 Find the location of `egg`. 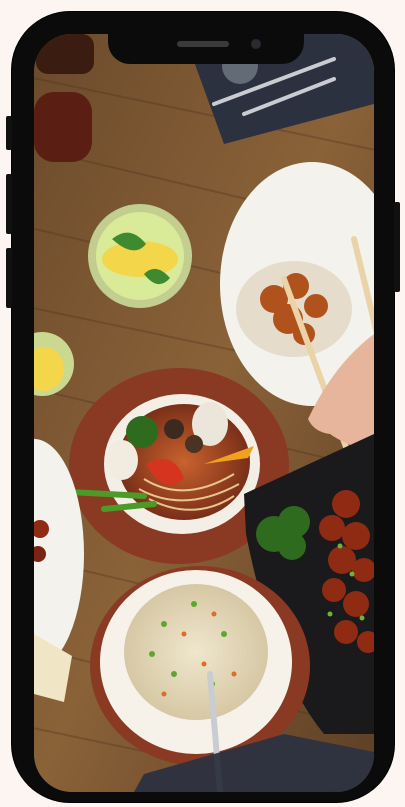

egg is located at coordinates (122, 460).